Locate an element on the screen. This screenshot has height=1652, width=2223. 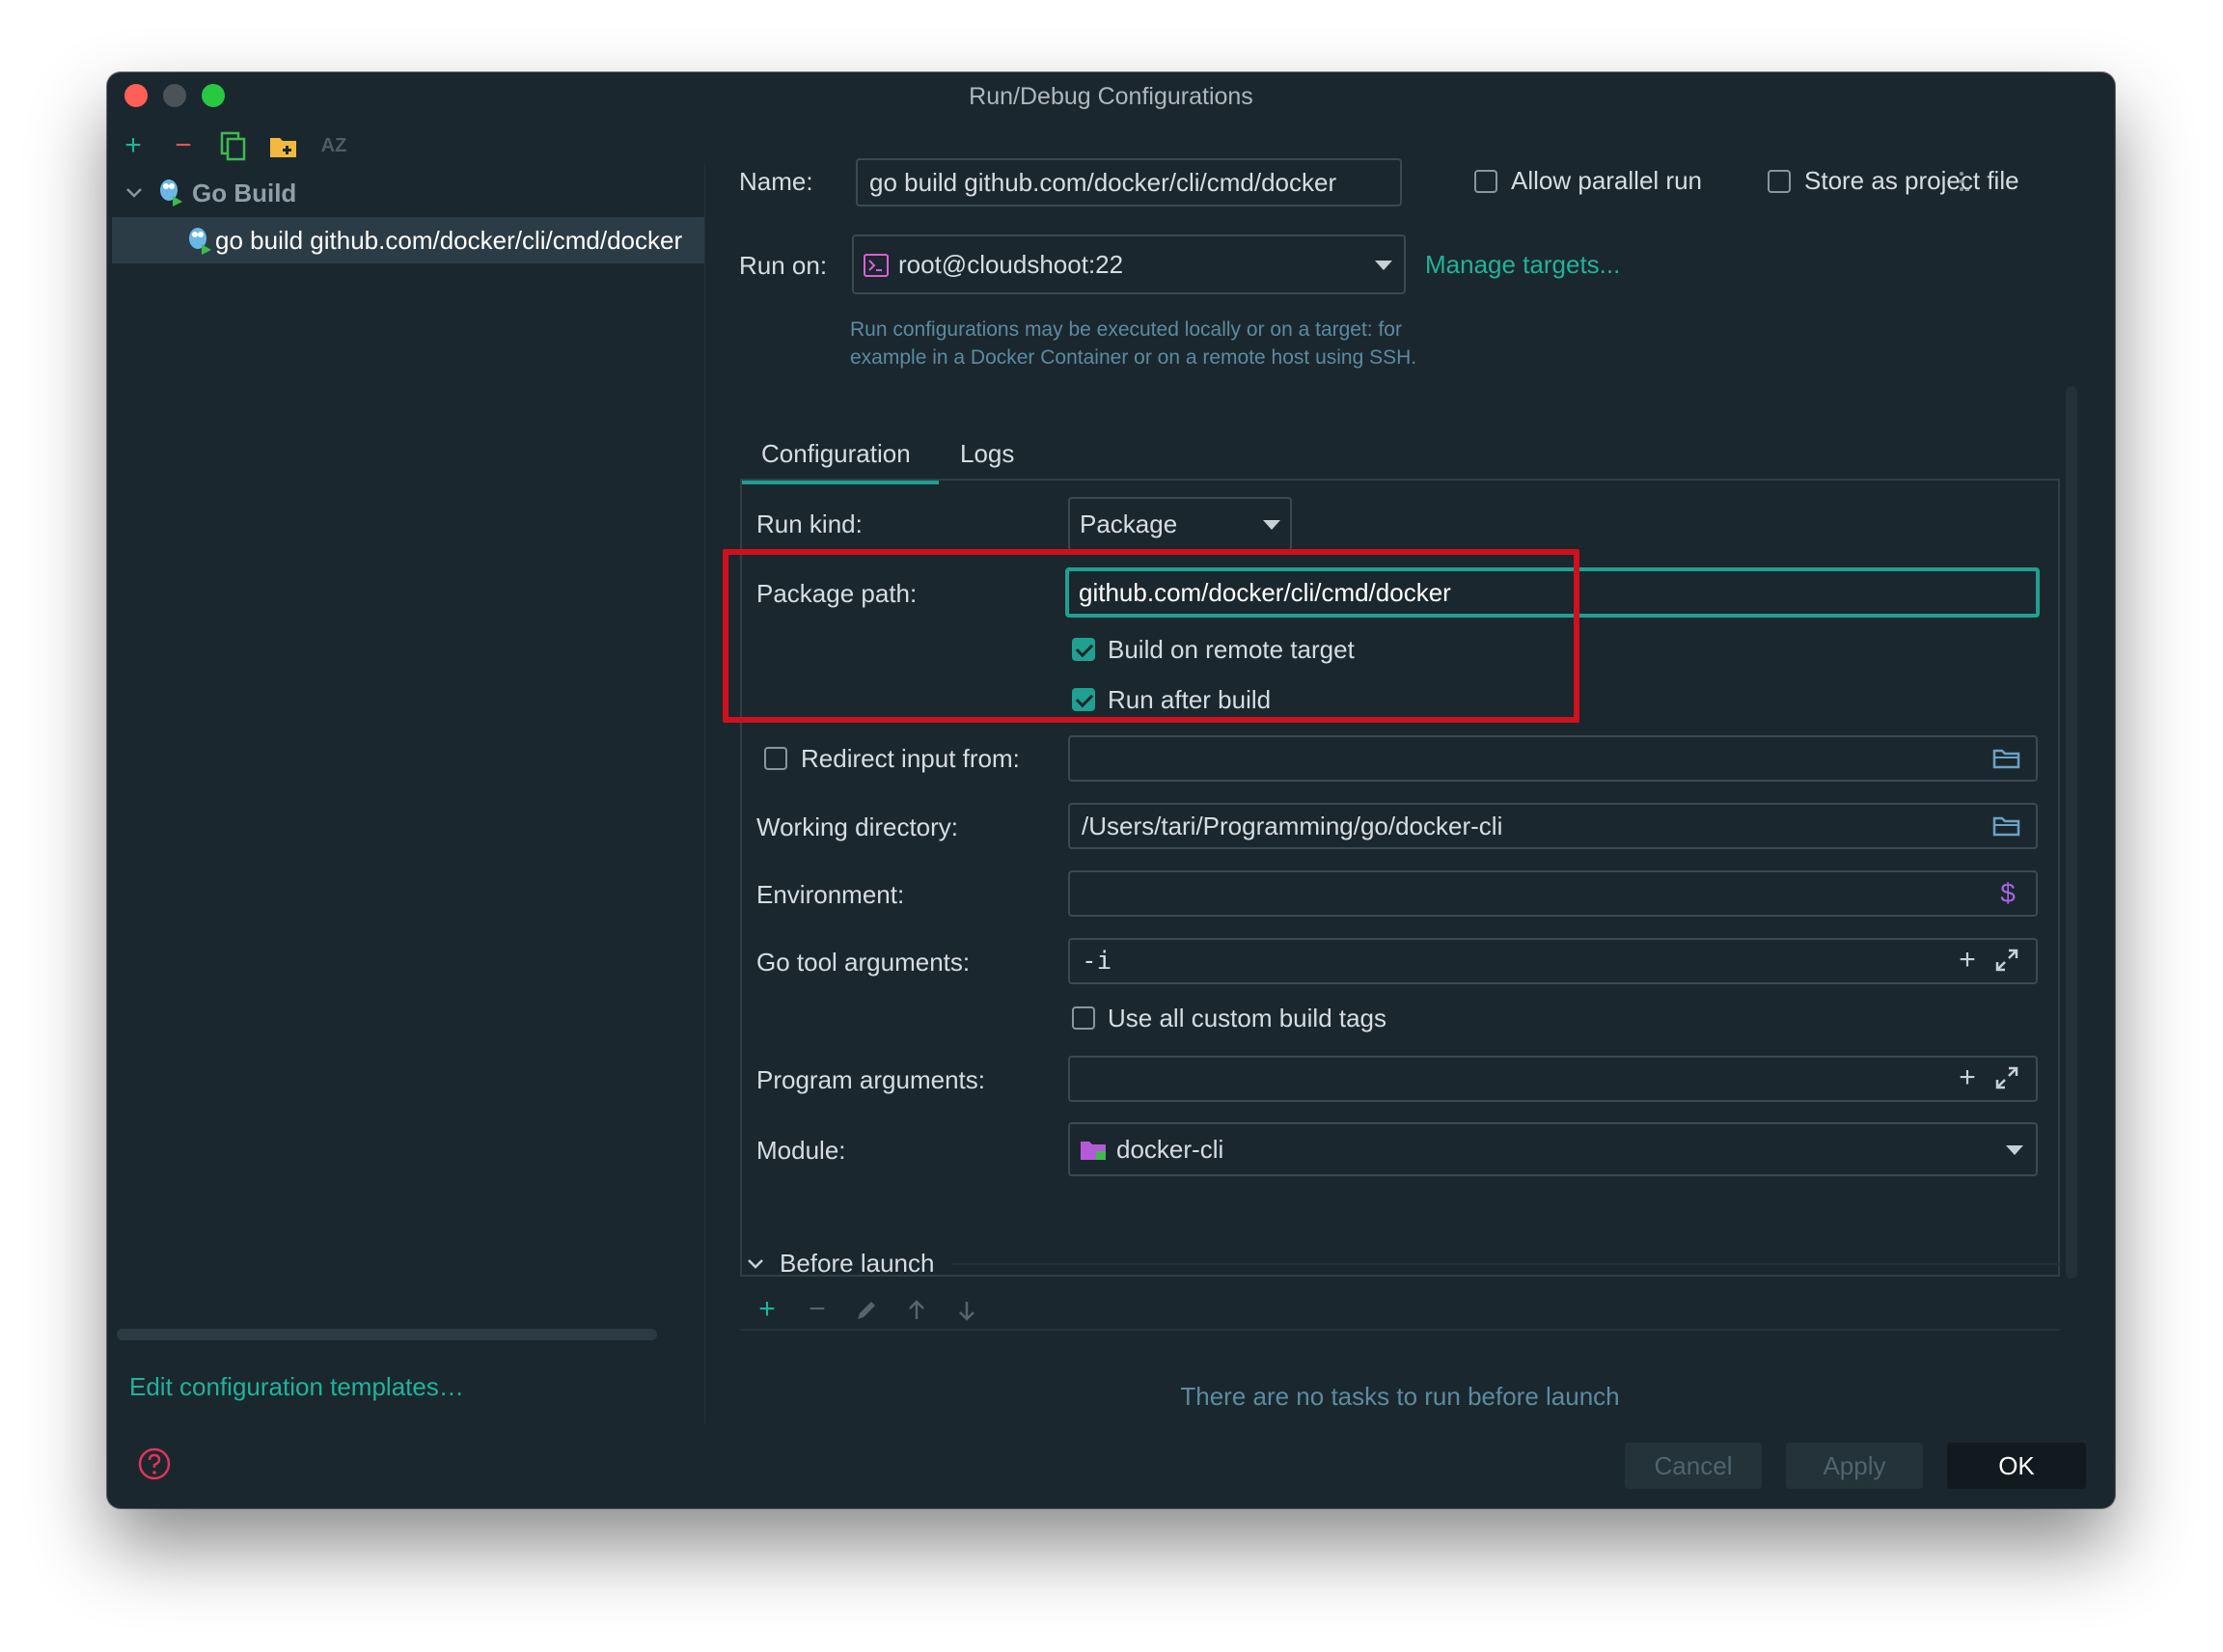
environment-variables-icon: $ is located at coordinates (2008, 893).